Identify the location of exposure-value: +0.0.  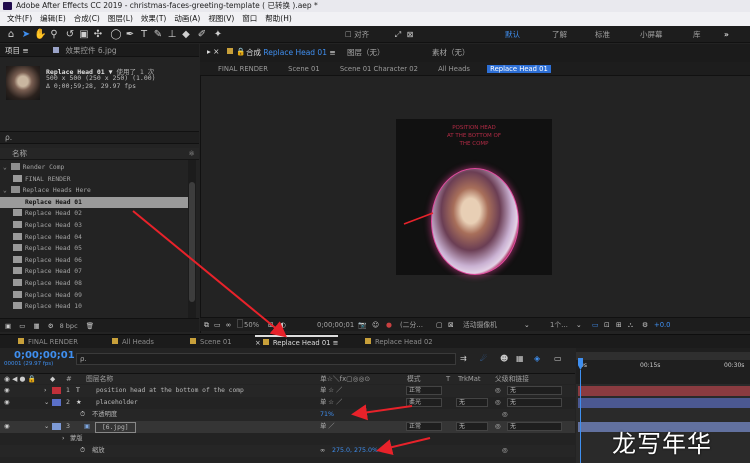
(662, 325).